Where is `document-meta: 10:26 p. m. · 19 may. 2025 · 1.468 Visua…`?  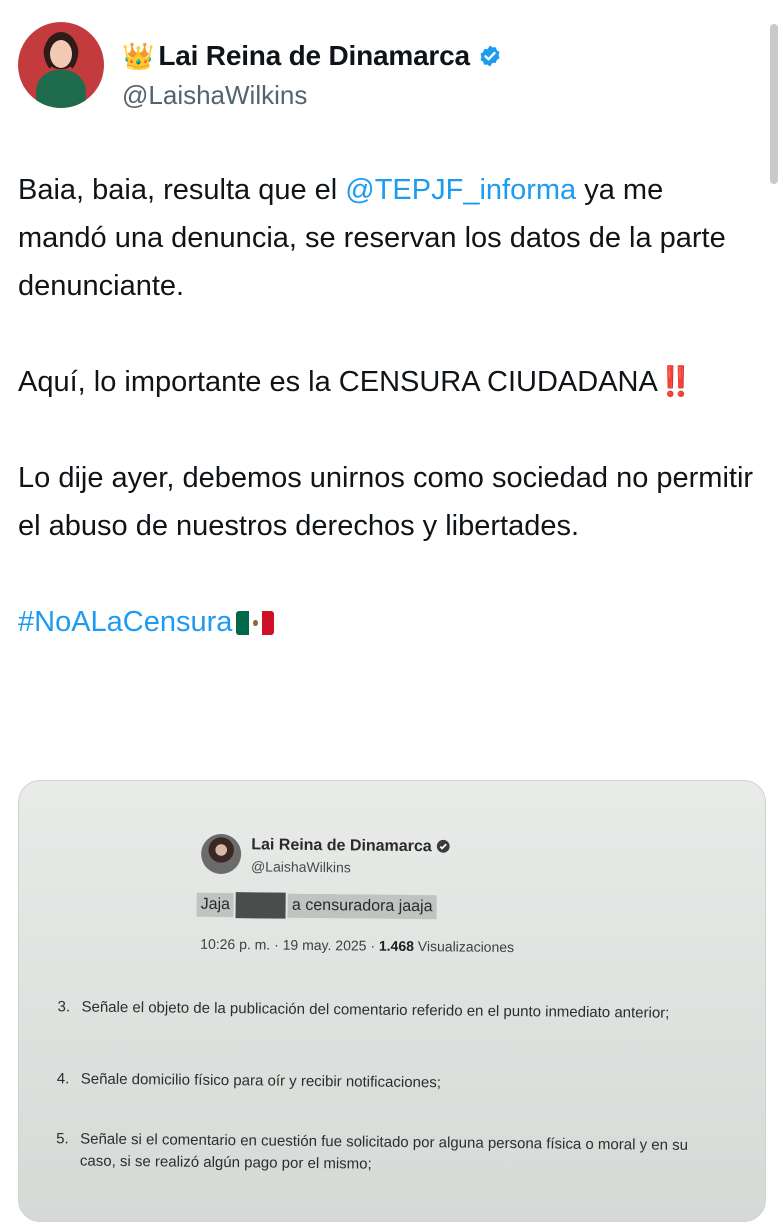
document-meta: 10:26 p. m. · 19 may. 2025 · 1.468 Visua… is located at coordinates (357, 945).